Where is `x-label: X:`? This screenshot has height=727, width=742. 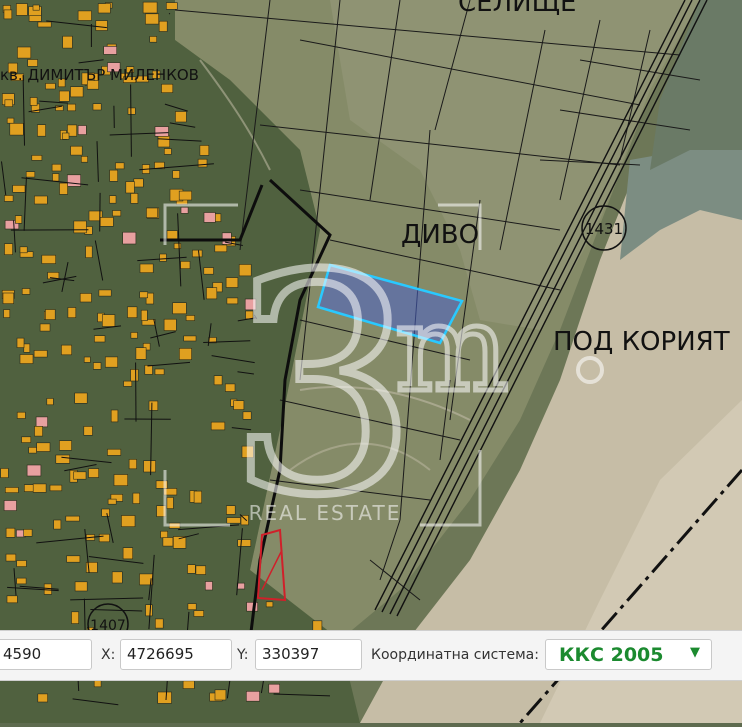 x-label: X: is located at coordinates (108, 655).